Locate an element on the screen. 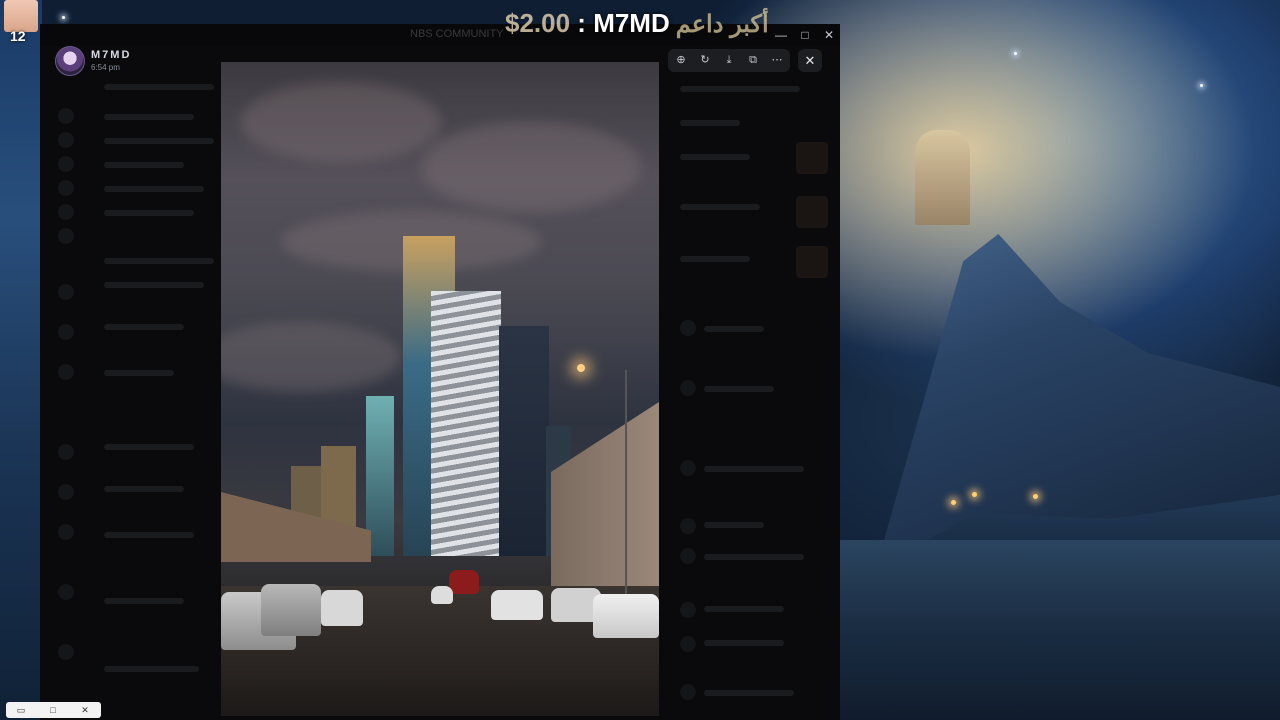 The image size is (1280, 720). uploader-avatar is located at coordinates (70, 61).